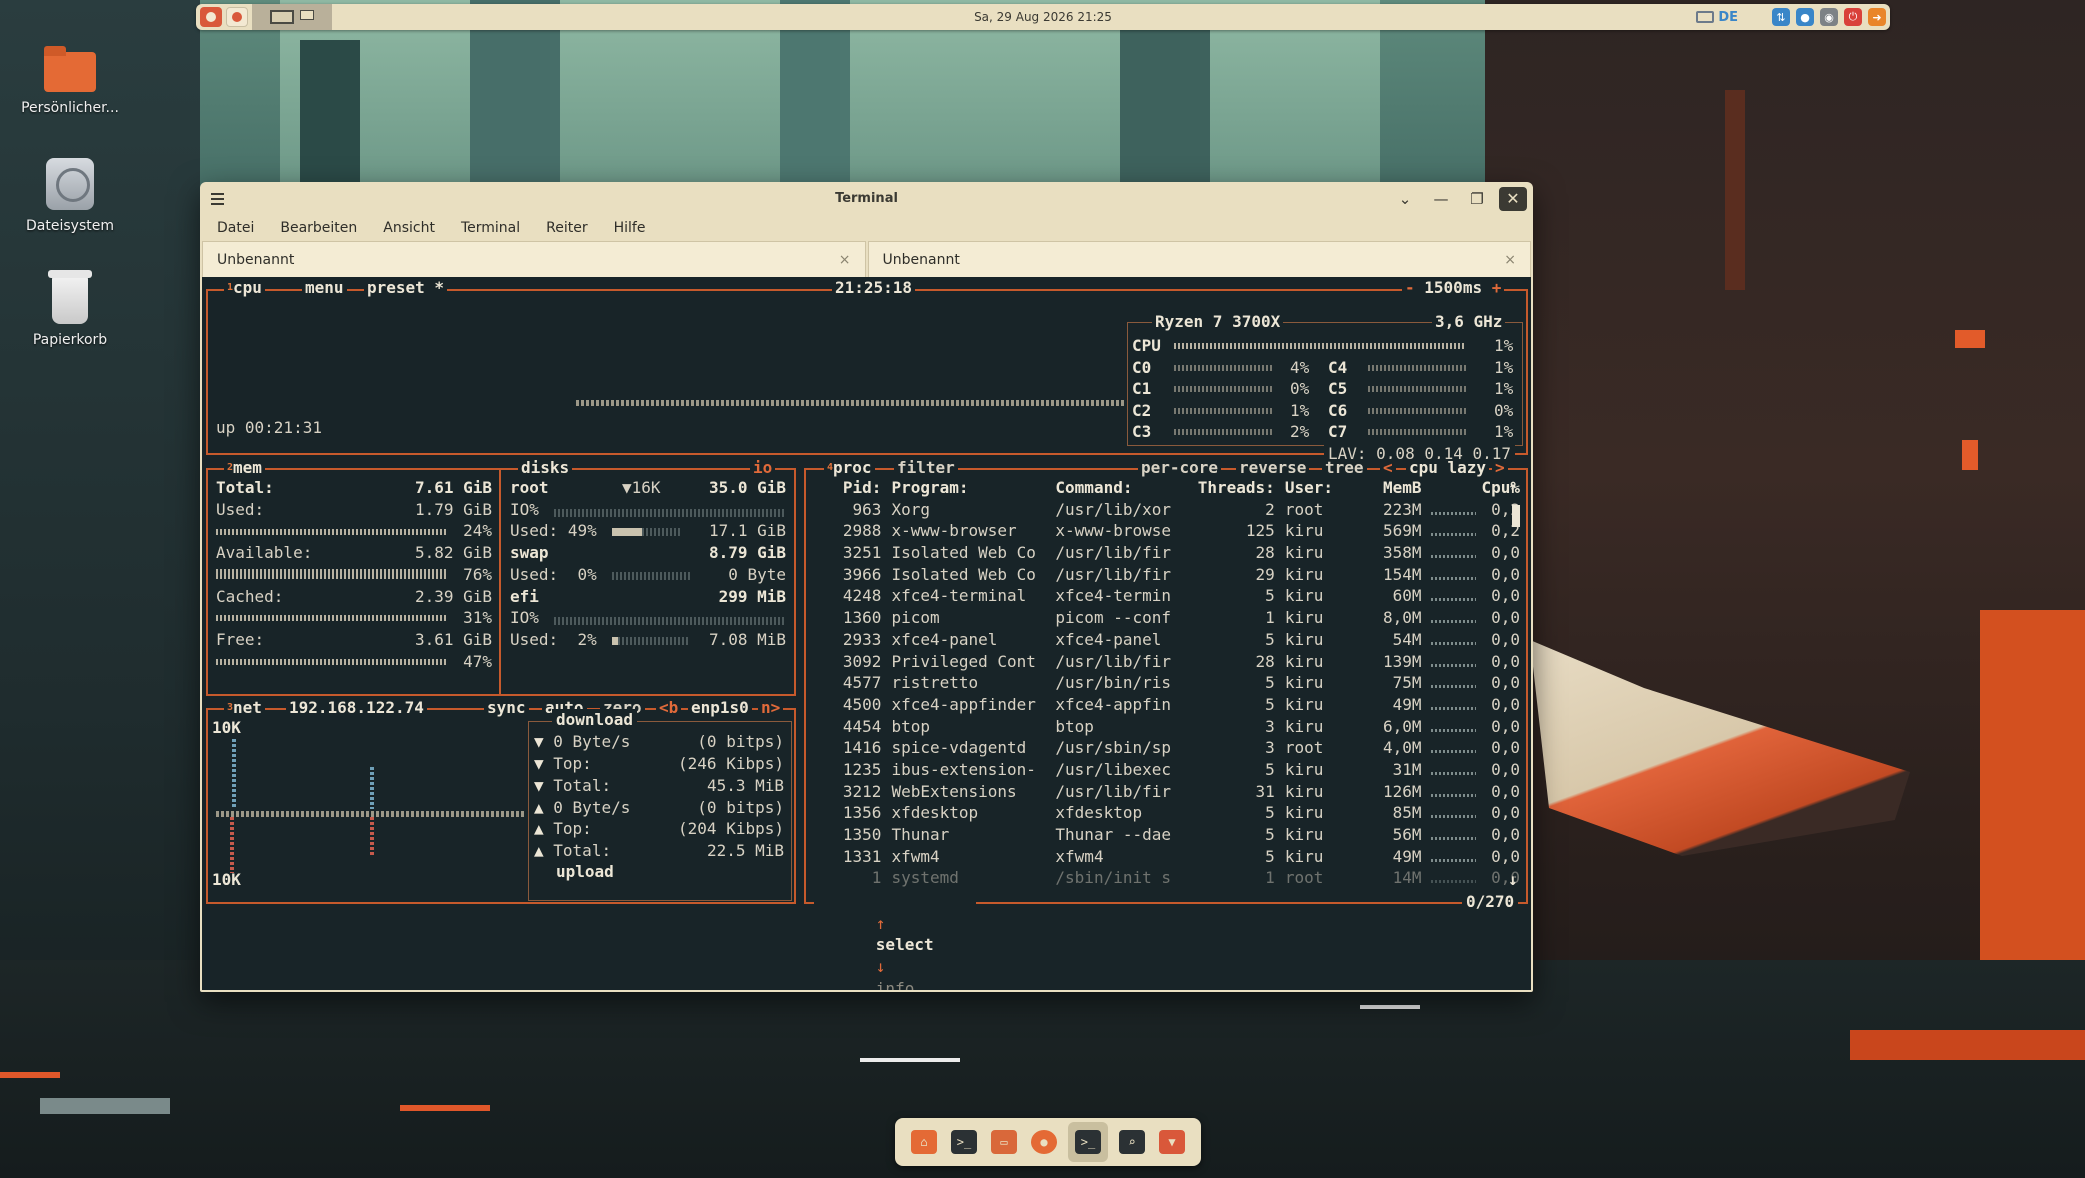 Image resolution: width=2085 pixels, height=1178 pixels. Describe the element at coordinates (905, 944) in the screenshot. I see `select-label: select` at that location.